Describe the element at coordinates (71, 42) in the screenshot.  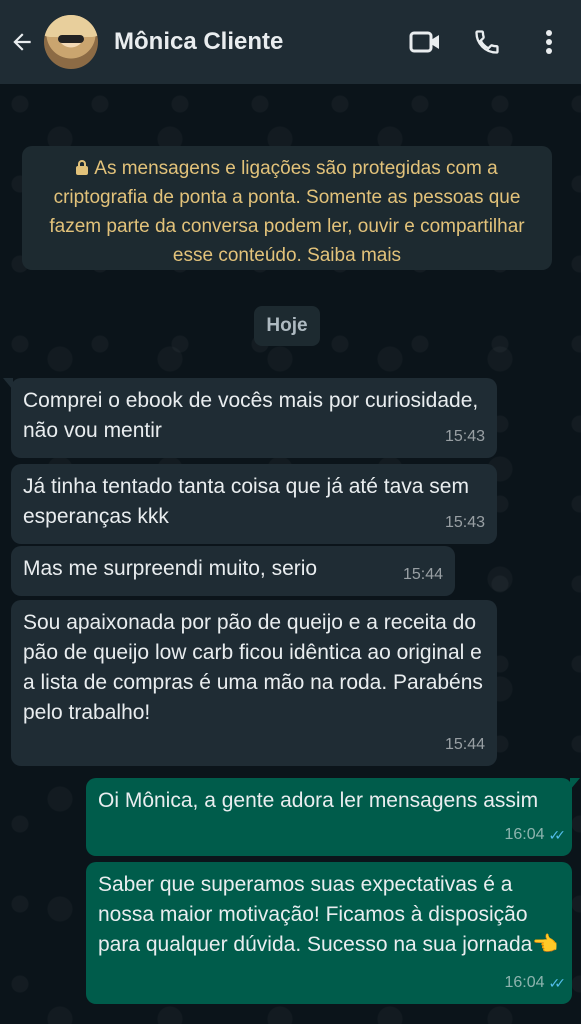
I see `avatar` at that location.